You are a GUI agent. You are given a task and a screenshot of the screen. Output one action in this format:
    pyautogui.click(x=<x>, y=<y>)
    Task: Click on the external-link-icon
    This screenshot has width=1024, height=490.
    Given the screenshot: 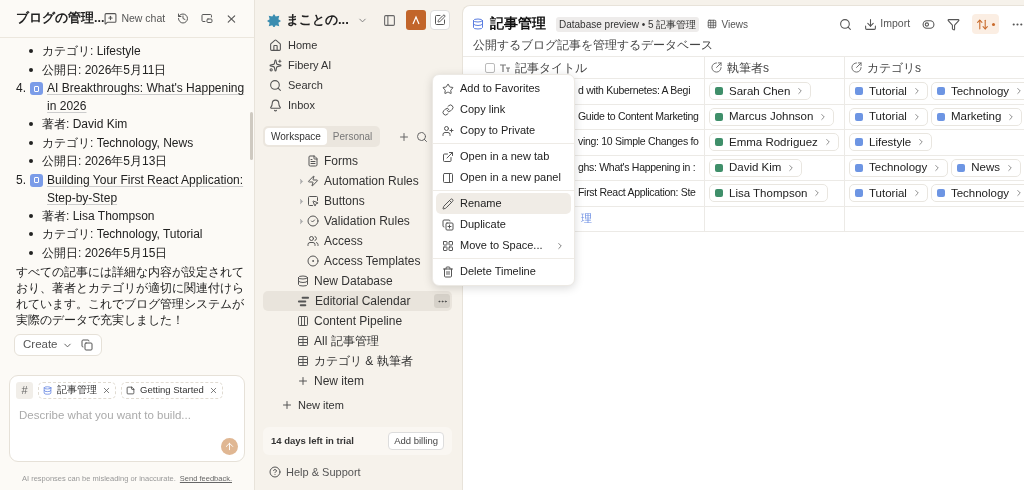 What is the action you would take?
    pyautogui.click(x=448, y=156)
    